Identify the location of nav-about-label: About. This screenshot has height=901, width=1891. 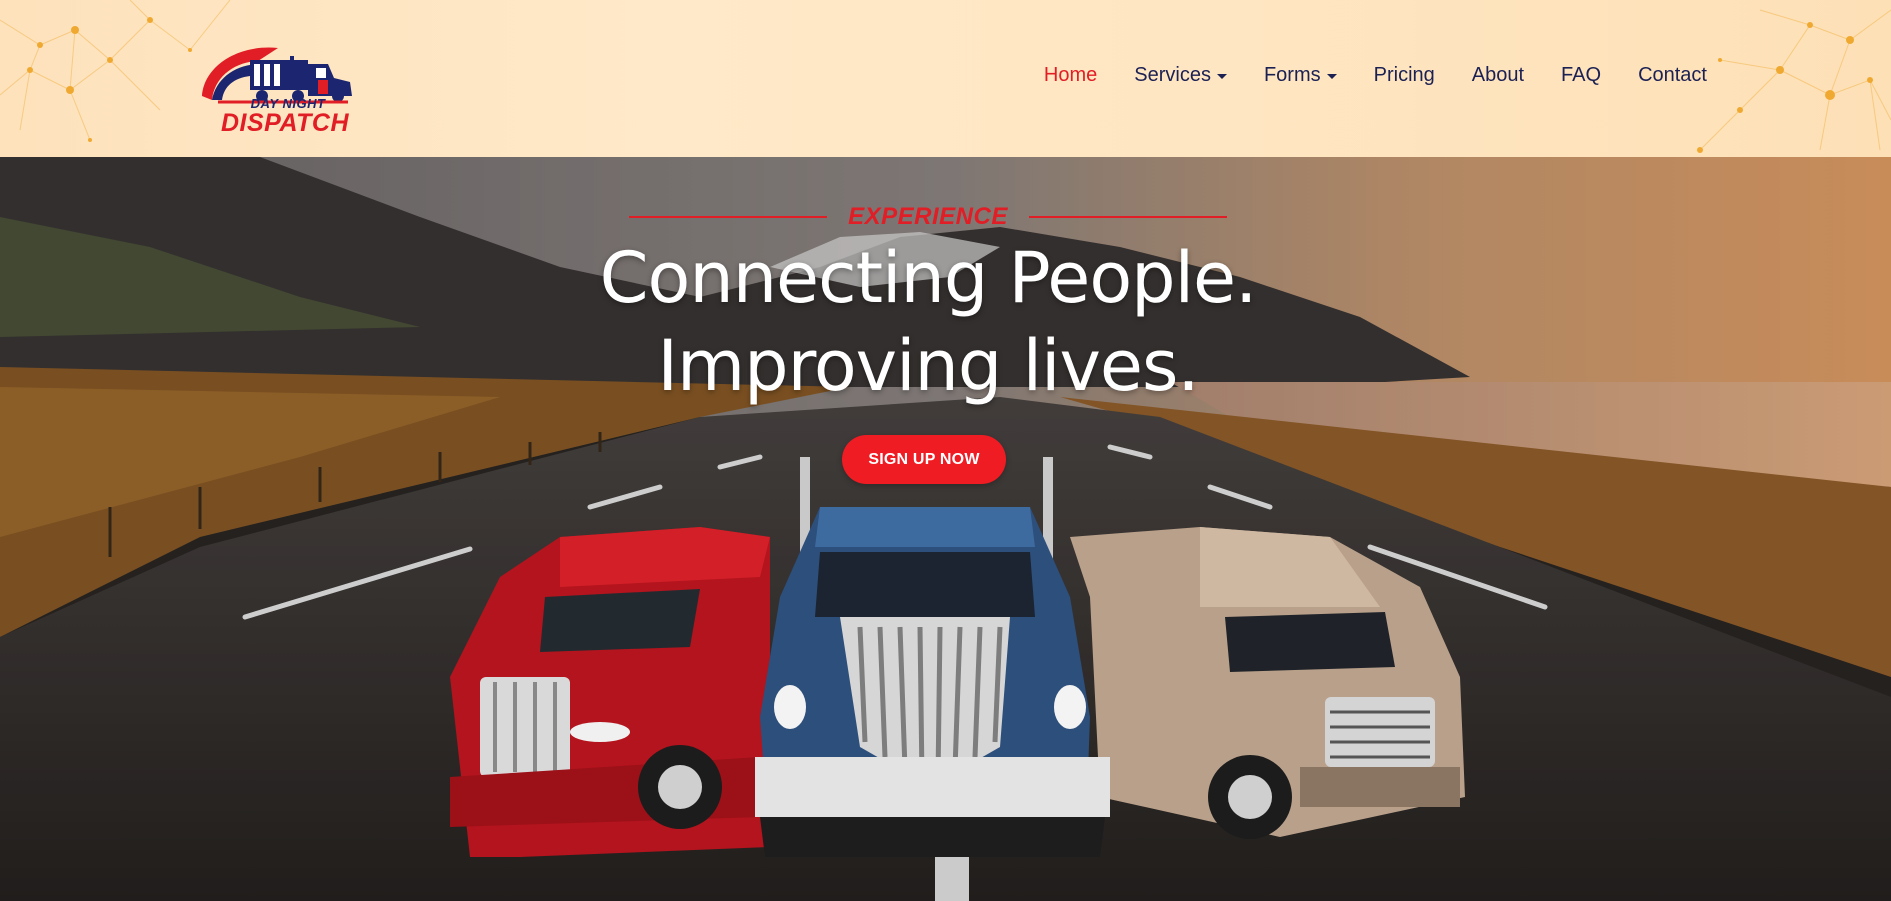
(1498, 75).